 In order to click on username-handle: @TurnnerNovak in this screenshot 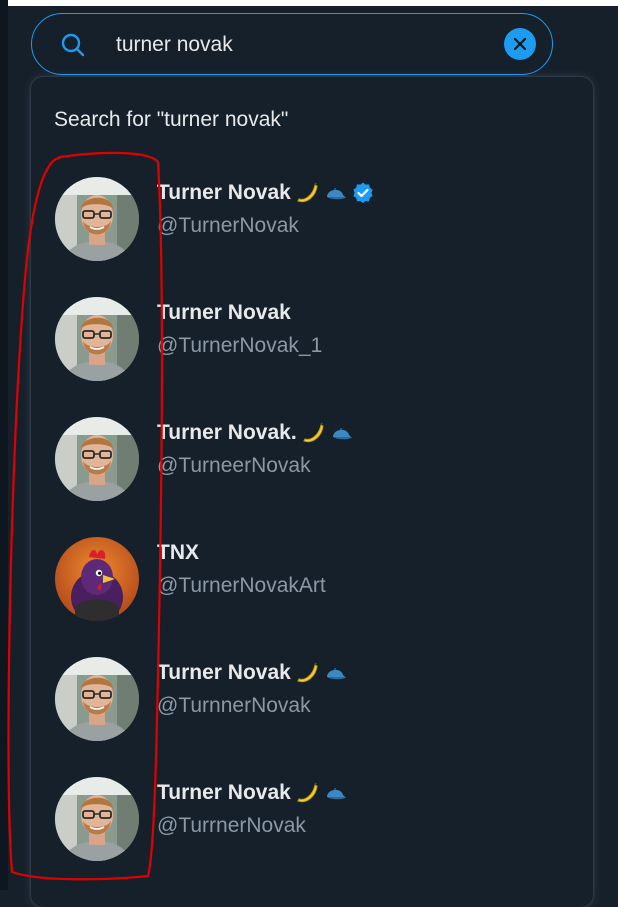, I will do `click(234, 705)`.